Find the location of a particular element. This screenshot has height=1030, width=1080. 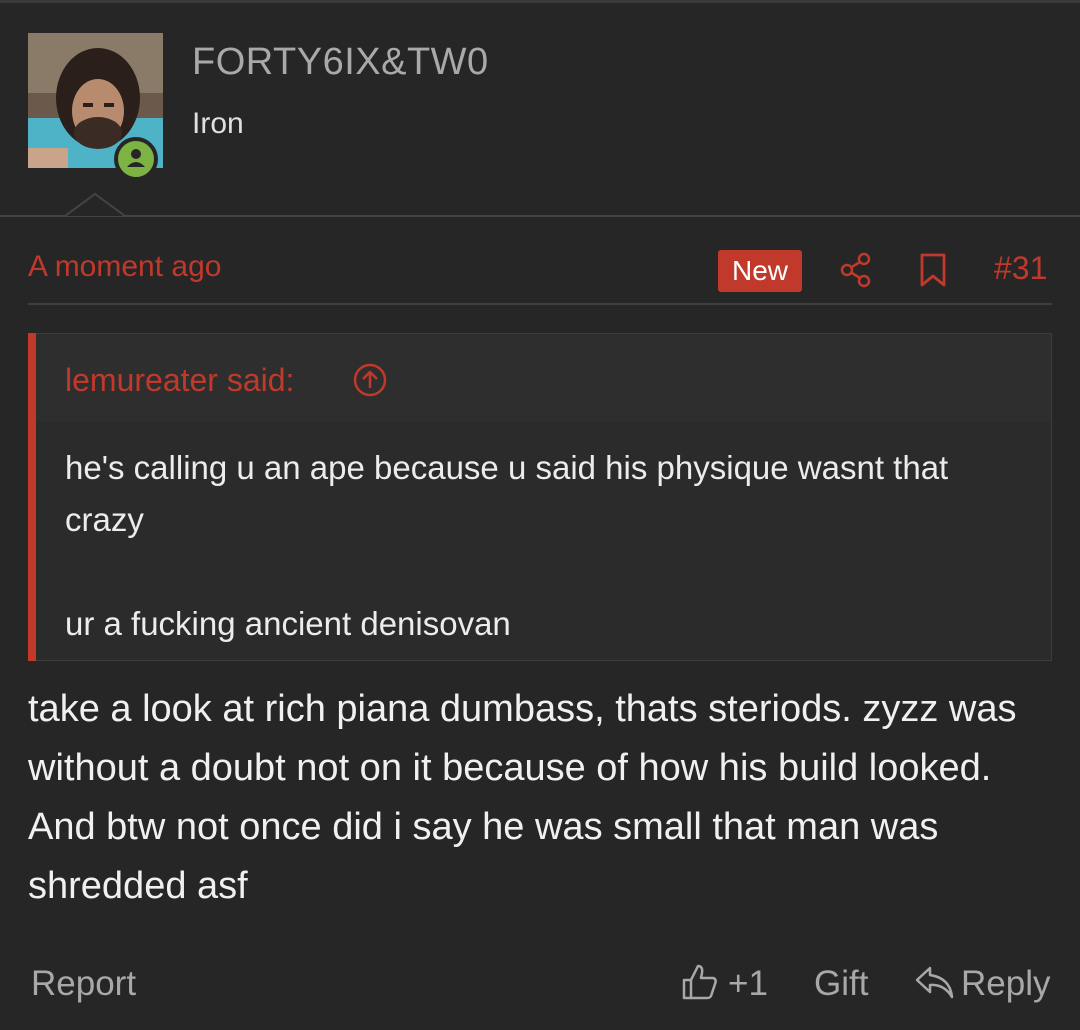

post-time: A moment ago is located at coordinates (124, 267).